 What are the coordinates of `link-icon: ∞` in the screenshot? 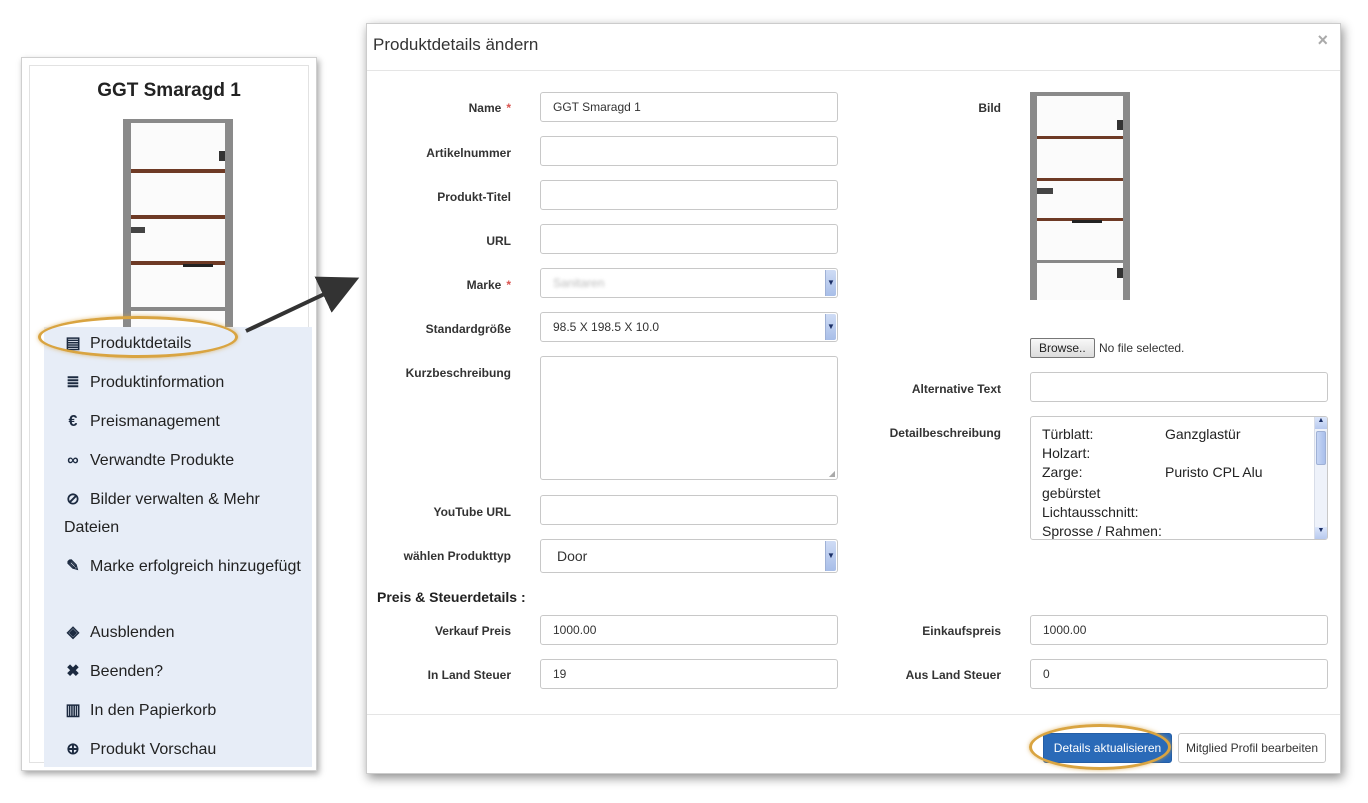 It's located at (73, 460).